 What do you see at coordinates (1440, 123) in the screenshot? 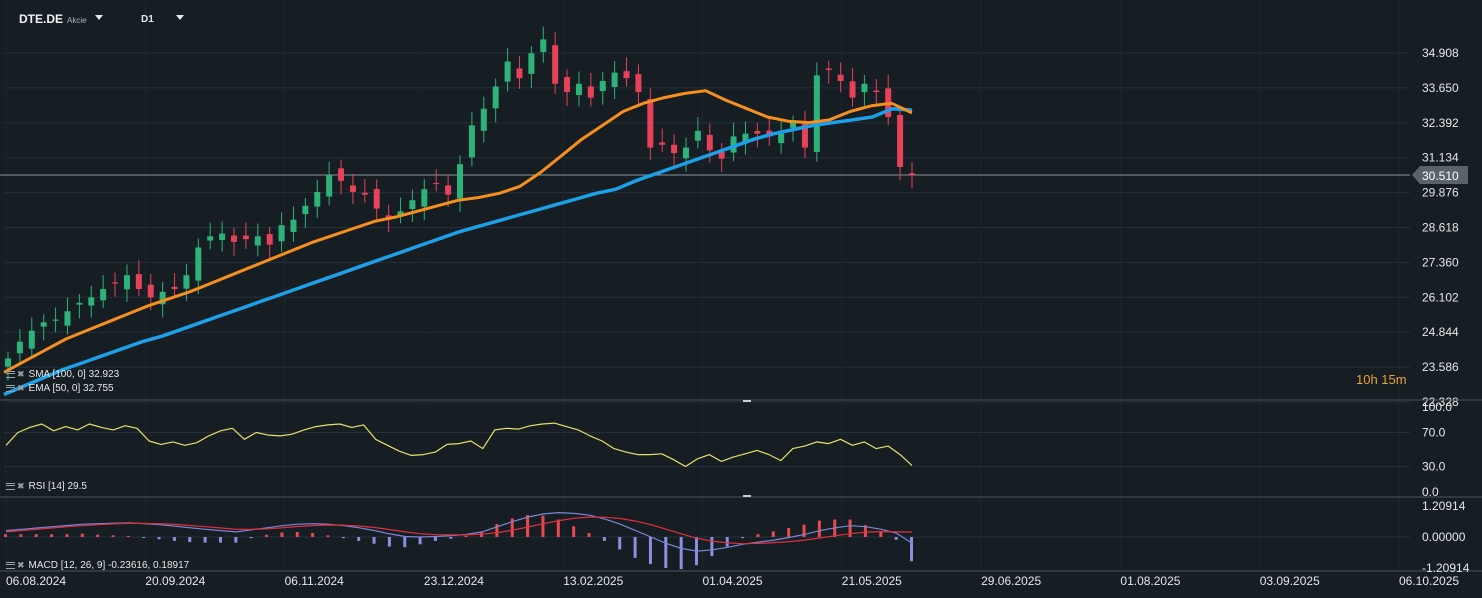
I see `price-tick-label: 32.392` at bounding box center [1440, 123].